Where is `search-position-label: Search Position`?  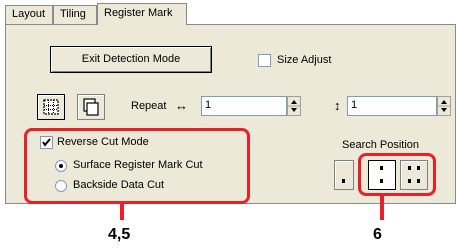 search-position-label: Search Position is located at coordinates (381, 145).